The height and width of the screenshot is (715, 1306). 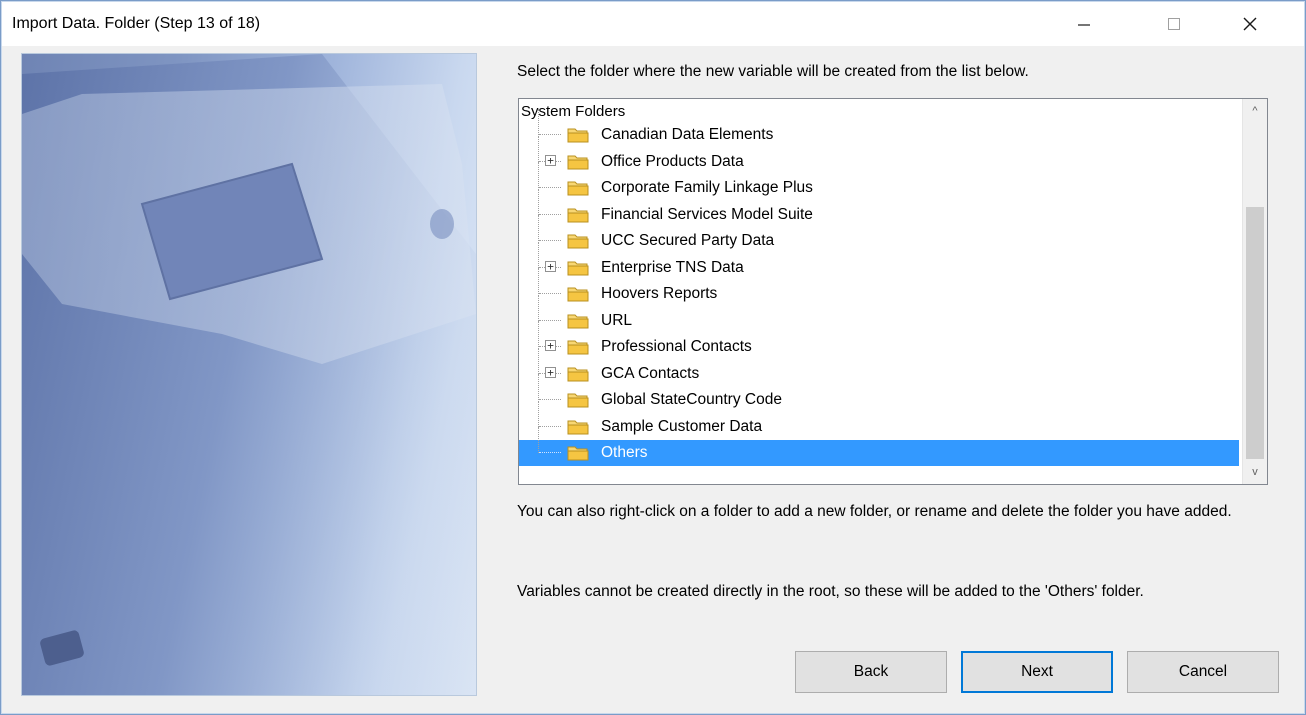 I want to click on tree-item-label: Enterprise TNS Data, so click(x=672, y=267).